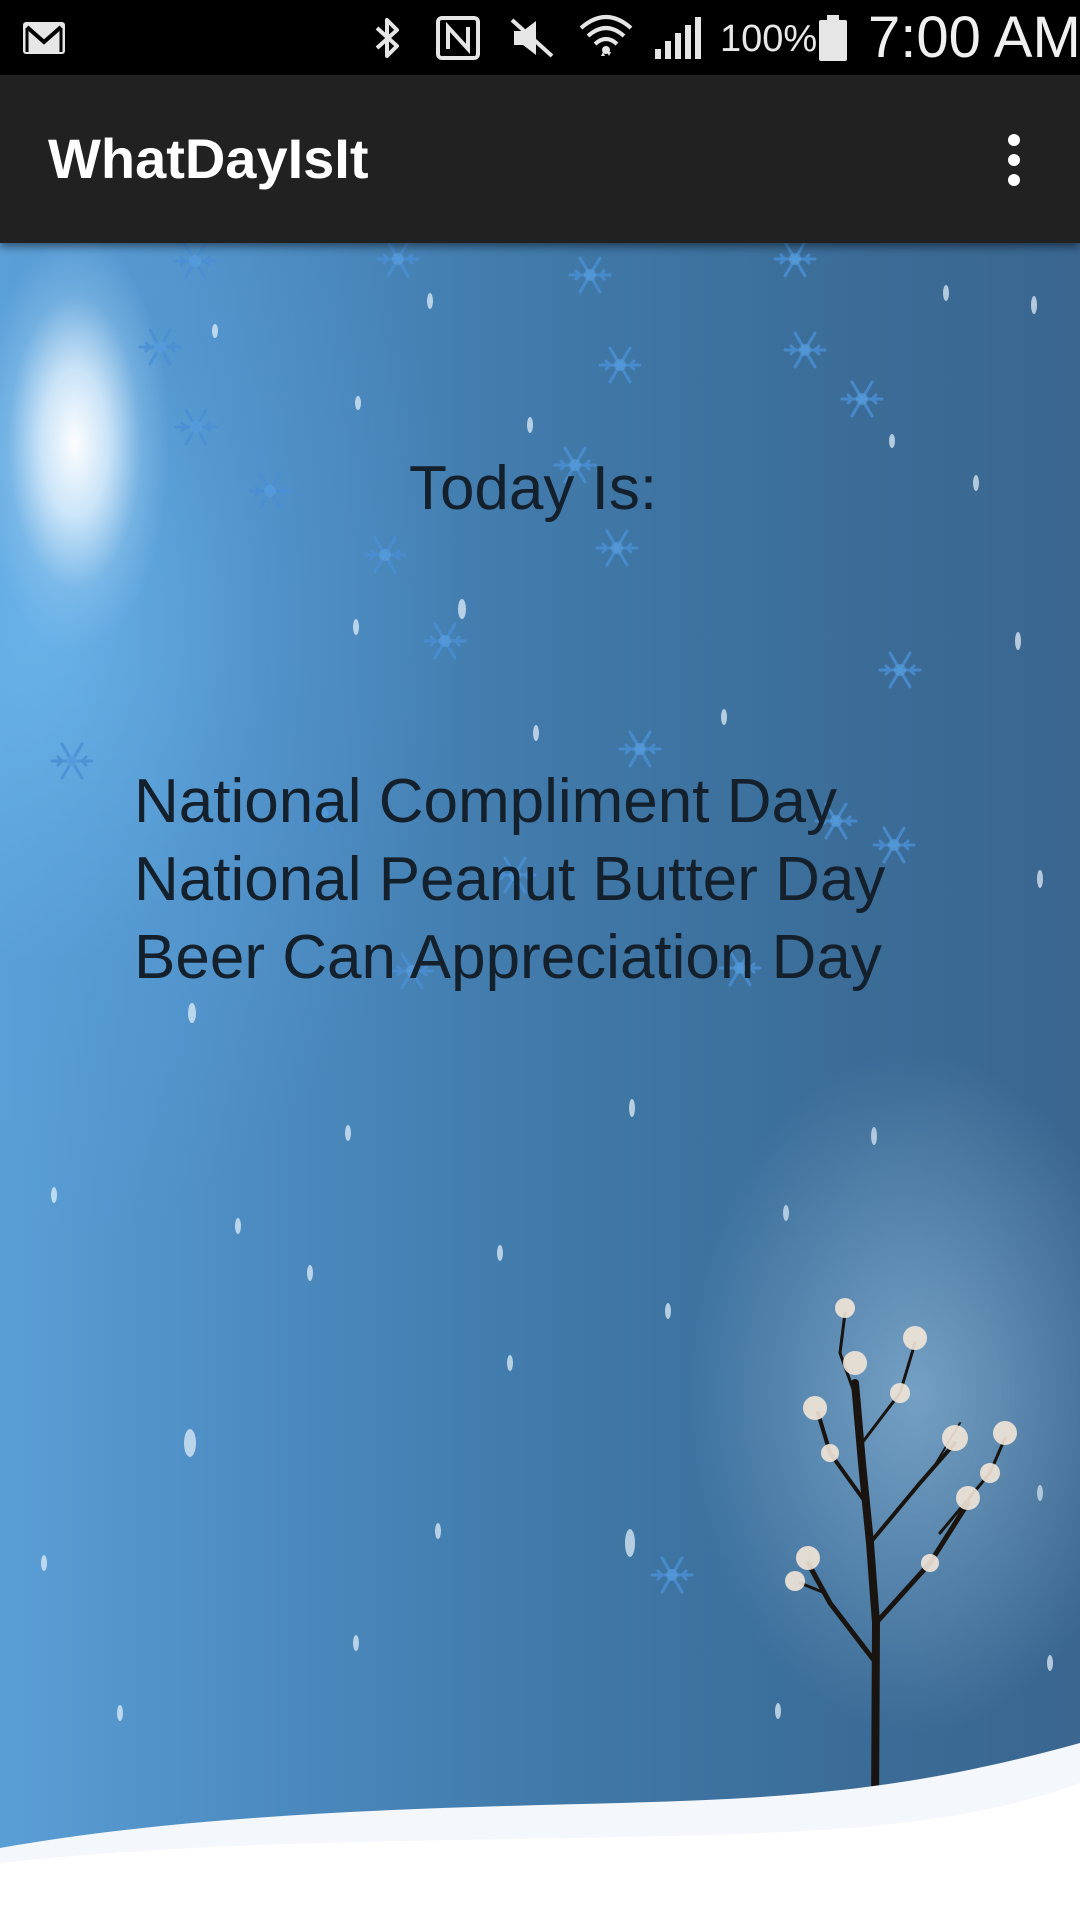 This screenshot has height=1920, width=1080. I want to click on signal-icon, so click(679, 38).